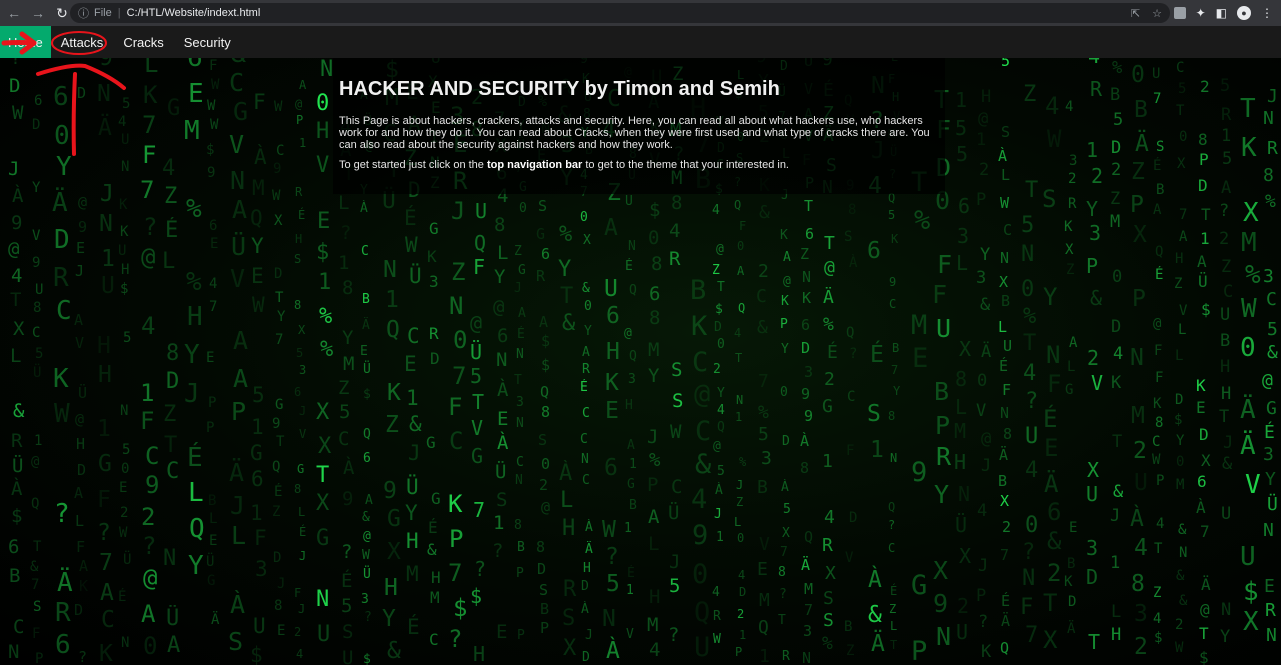  Describe the element at coordinates (1157, 13) in the screenshot. I see `bookmark-star-icon: ☆` at that location.